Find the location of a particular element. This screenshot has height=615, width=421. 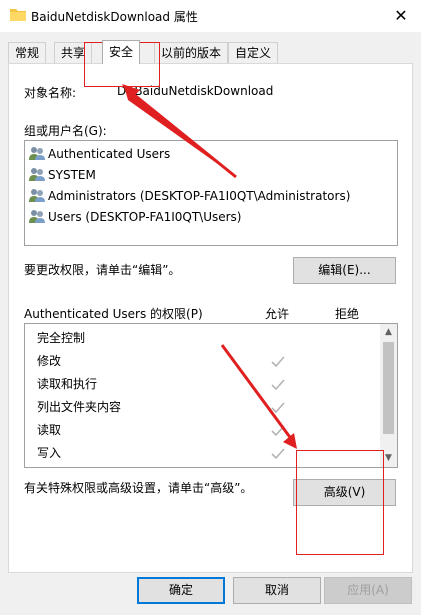

permissions-title: Authenticated Users 的权限(P) is located at coordinates (113, 314).